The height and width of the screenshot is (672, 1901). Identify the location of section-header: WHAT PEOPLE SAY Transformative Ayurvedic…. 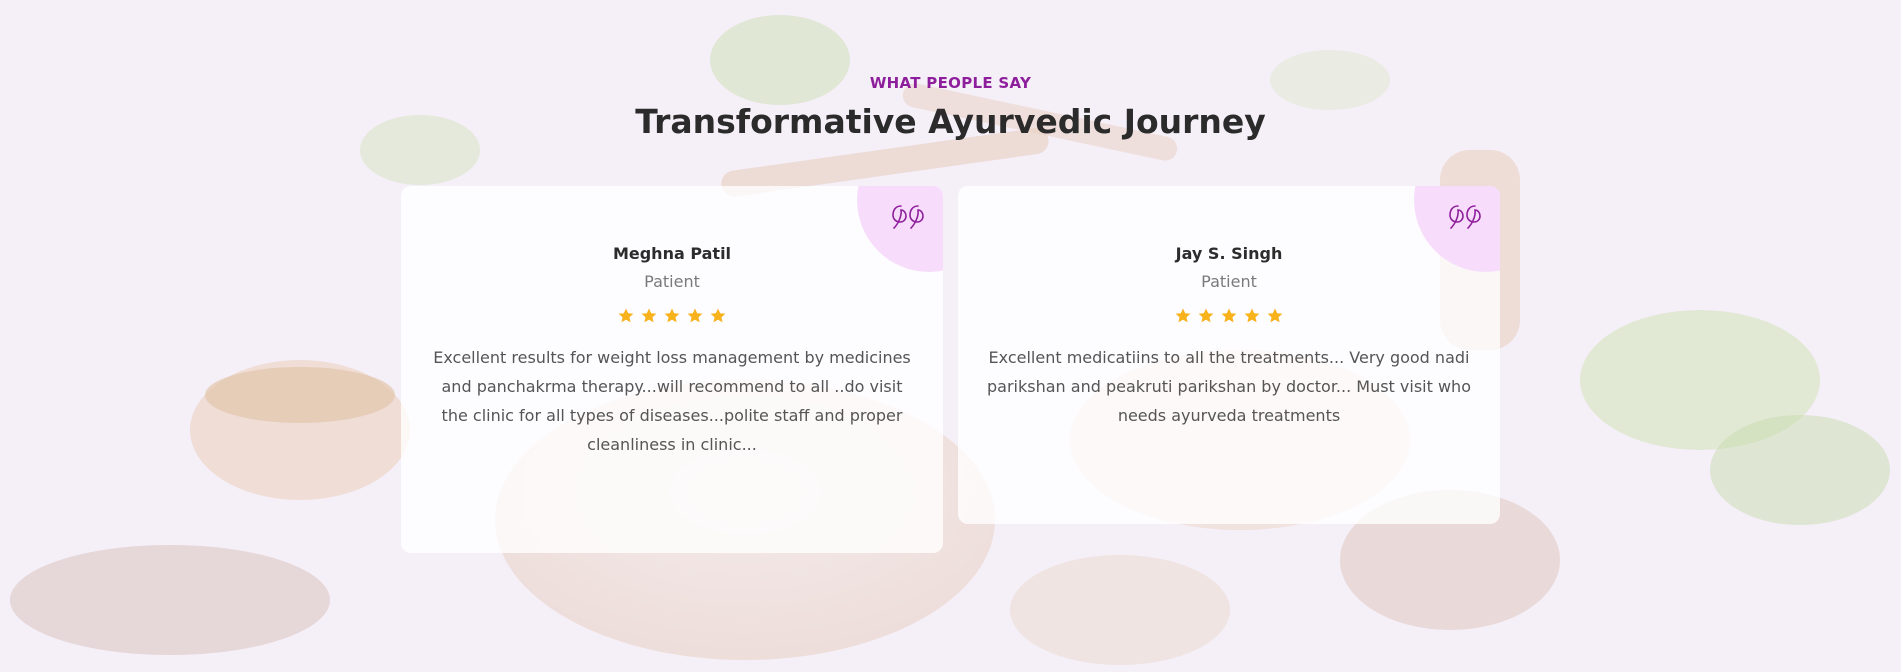
(950, 107).